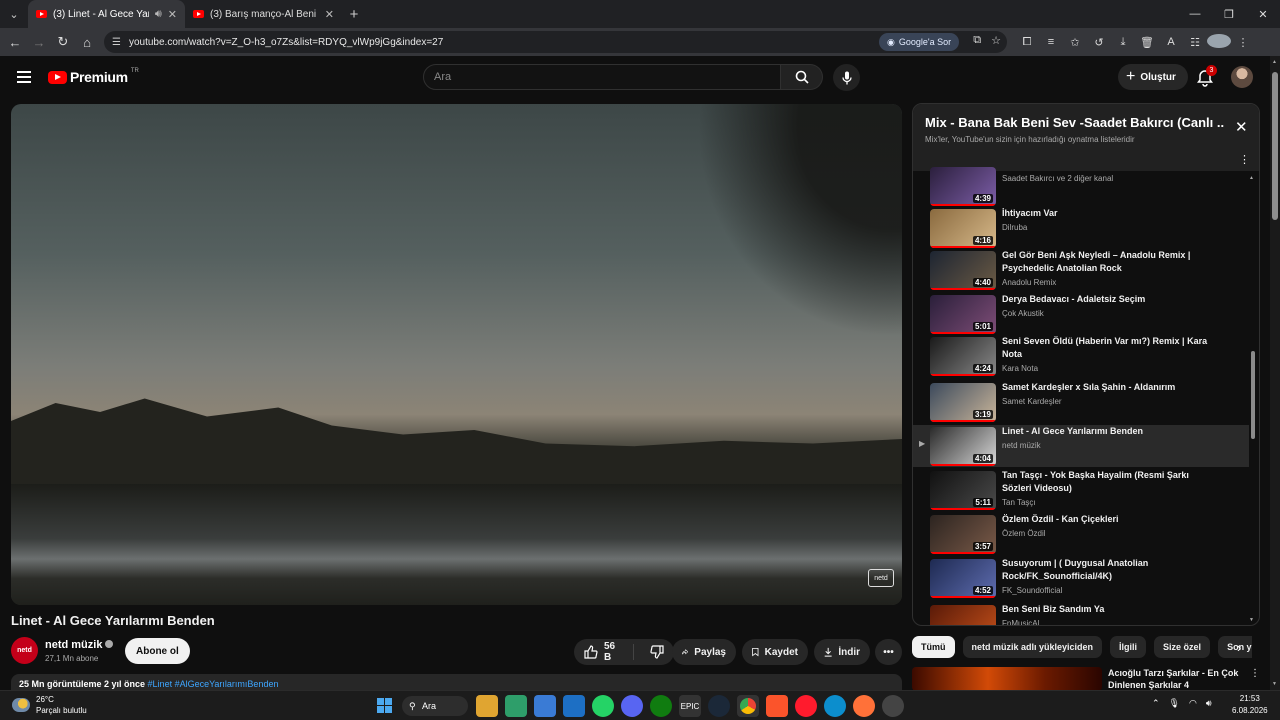 This screenshot has height=720, width=1280. I want to click on close-window-icon: ✕, so click(1263, 14).